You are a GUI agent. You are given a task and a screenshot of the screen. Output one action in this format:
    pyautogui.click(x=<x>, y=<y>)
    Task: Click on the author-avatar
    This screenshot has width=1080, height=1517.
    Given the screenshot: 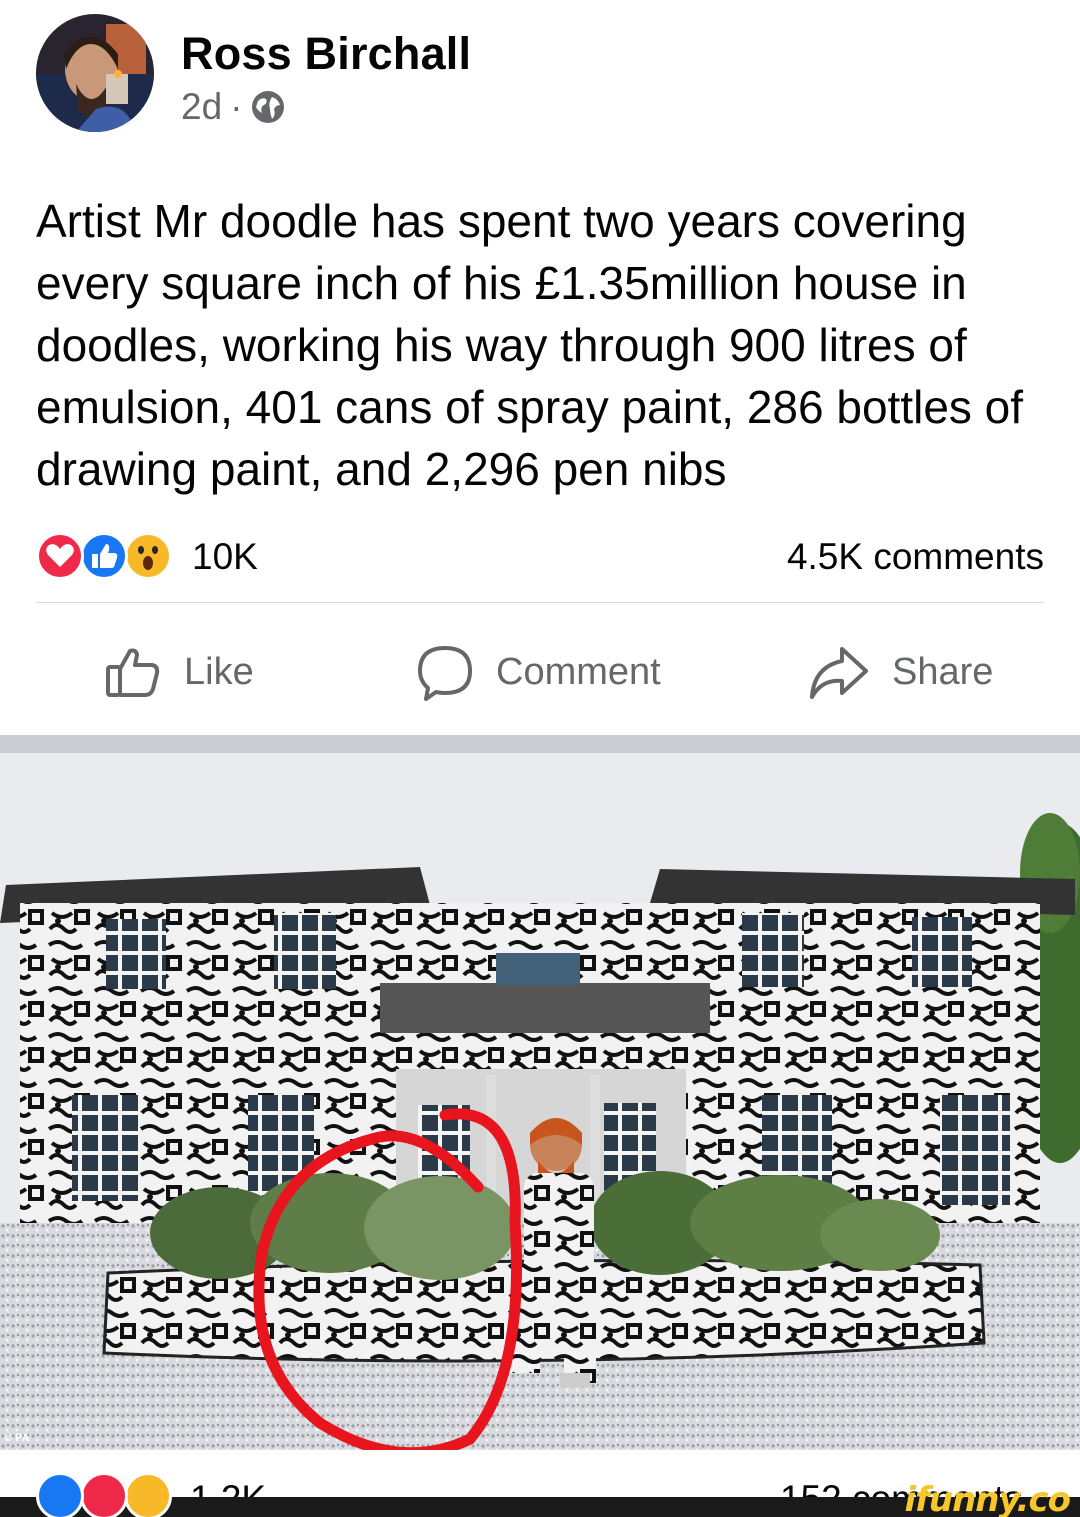 What is the action you would take?
    pyautogui.click(x=95, y=73)
    